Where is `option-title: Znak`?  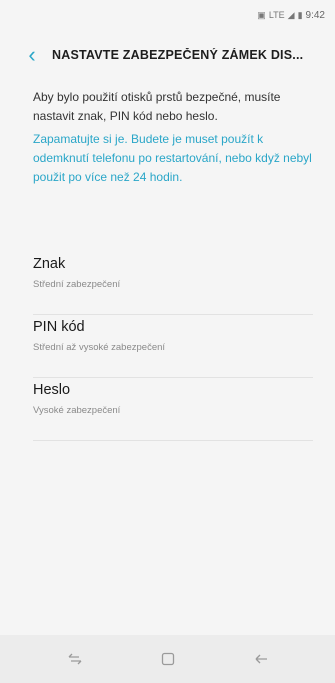
option-title: Znak is located at coordinates (49, 264).